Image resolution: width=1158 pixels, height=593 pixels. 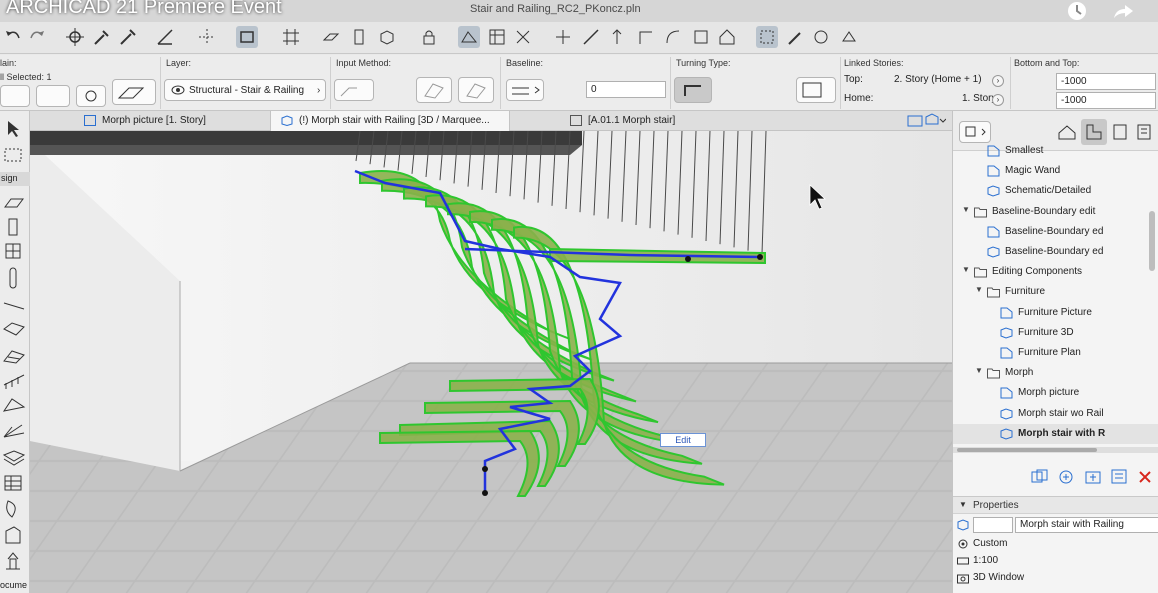 I want to click on navigator-folder: ▼ Baseline-Boundary edit, so click(x=1055, y=212).